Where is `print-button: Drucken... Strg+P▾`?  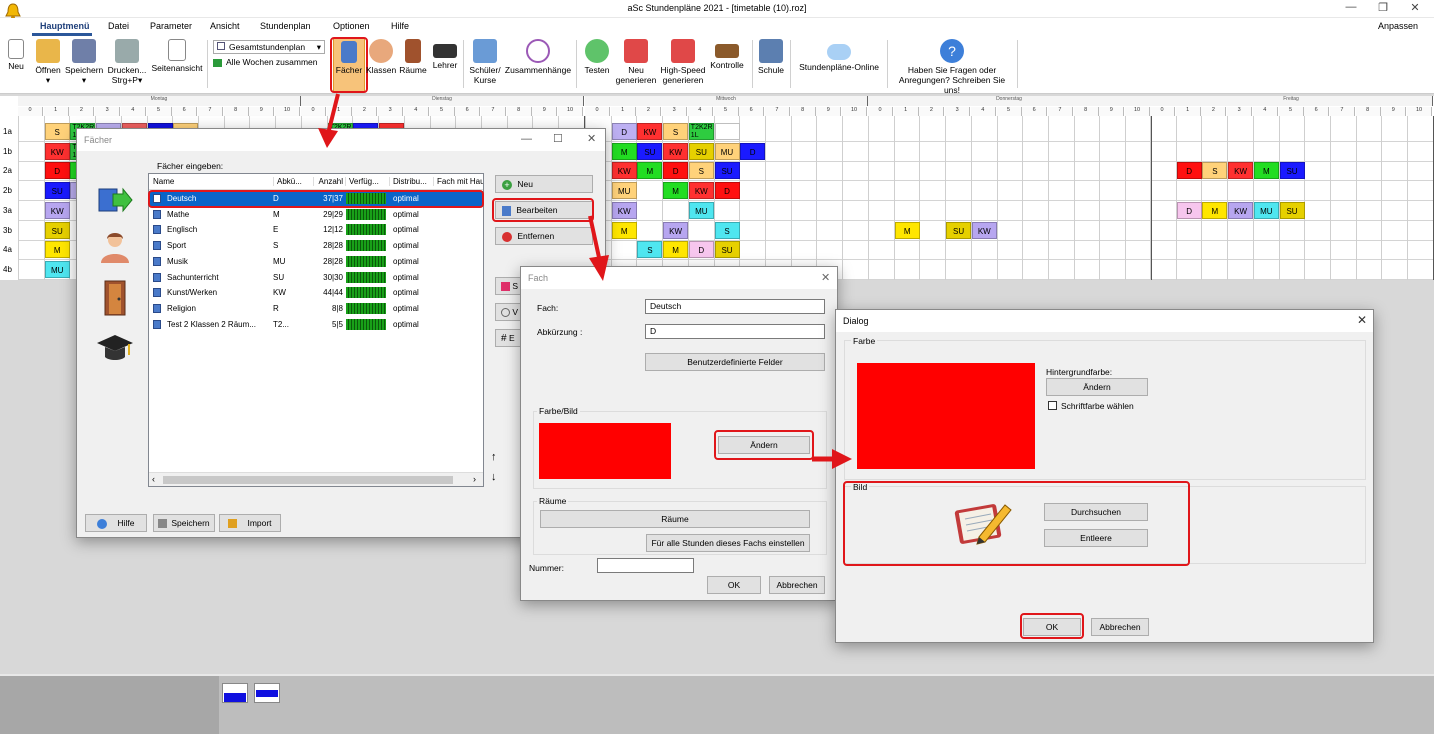 print-button: Drucken... Strg+P▾ is located at coordinates (127, 61).